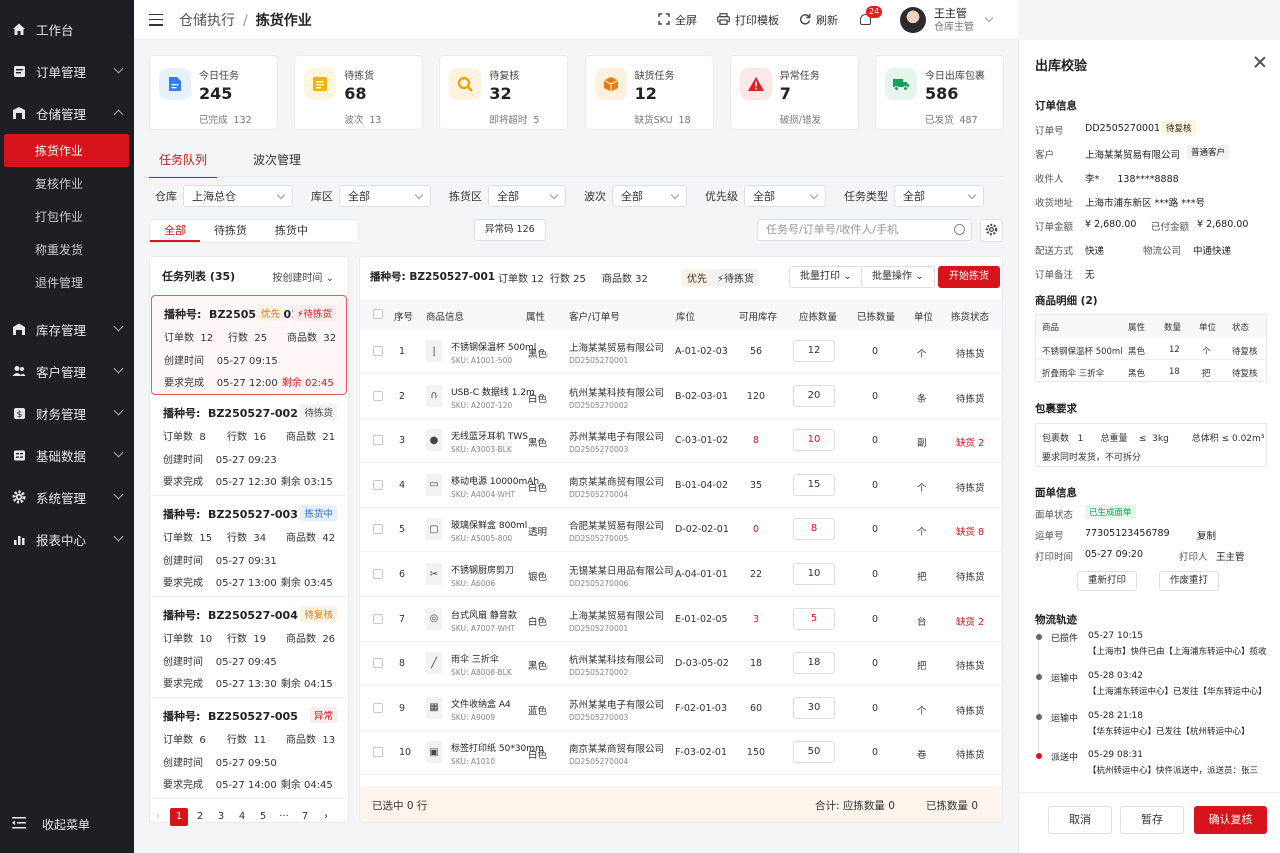  What do you see at coordinates (179, 817) in the screenshot?
I see `page-button: 1` at bounding box center [179, 817].